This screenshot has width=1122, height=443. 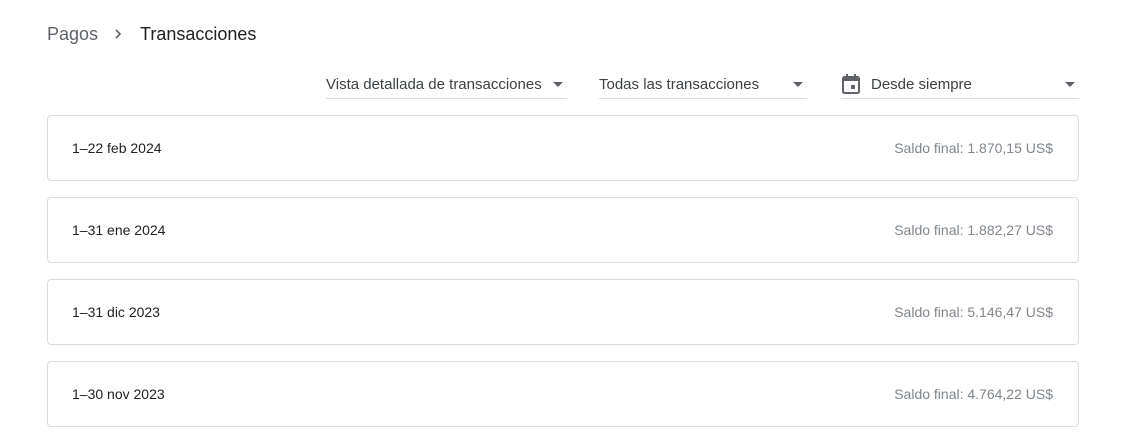 What do you see at coordinates (851, 84) in the screenshot?
I see `calendar-icon` at bounding box center [851, 84].